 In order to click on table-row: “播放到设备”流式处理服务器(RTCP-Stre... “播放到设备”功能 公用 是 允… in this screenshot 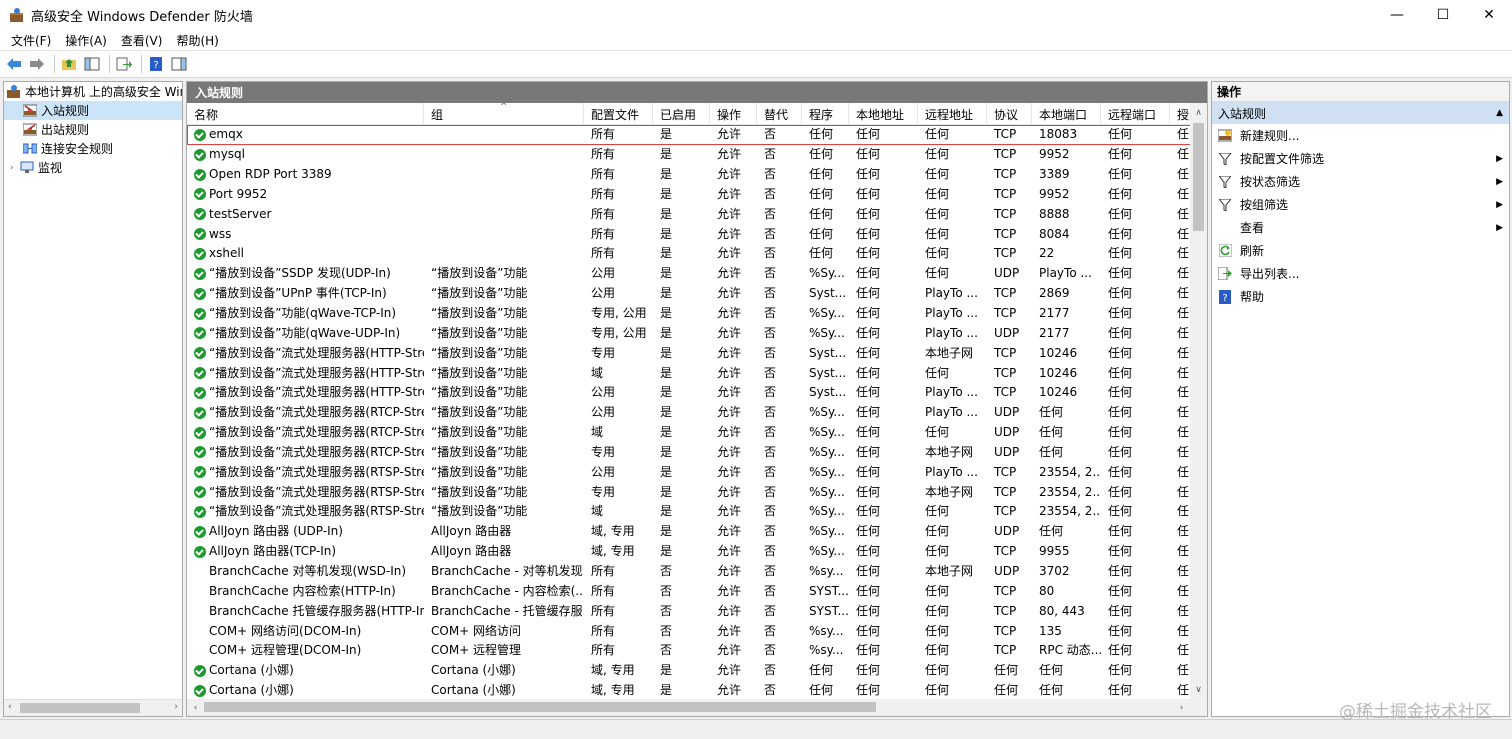, I will do `click(689, 413)`.